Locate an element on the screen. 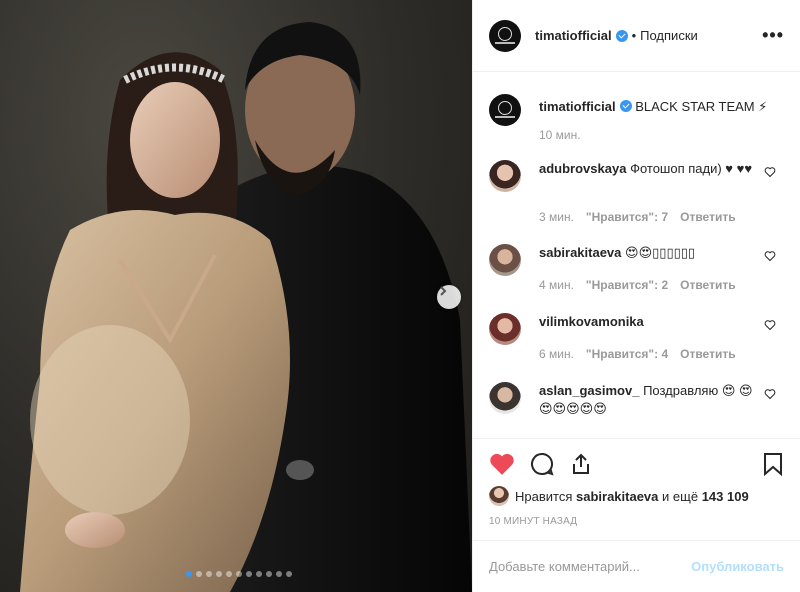 Image resolution: width=800 pixels, height=592 pixels. comment-text-line: aslan_gasimov_ Поздравляю 😍 😍😍😍😍😍😍 is located at coordinates (650, 400).